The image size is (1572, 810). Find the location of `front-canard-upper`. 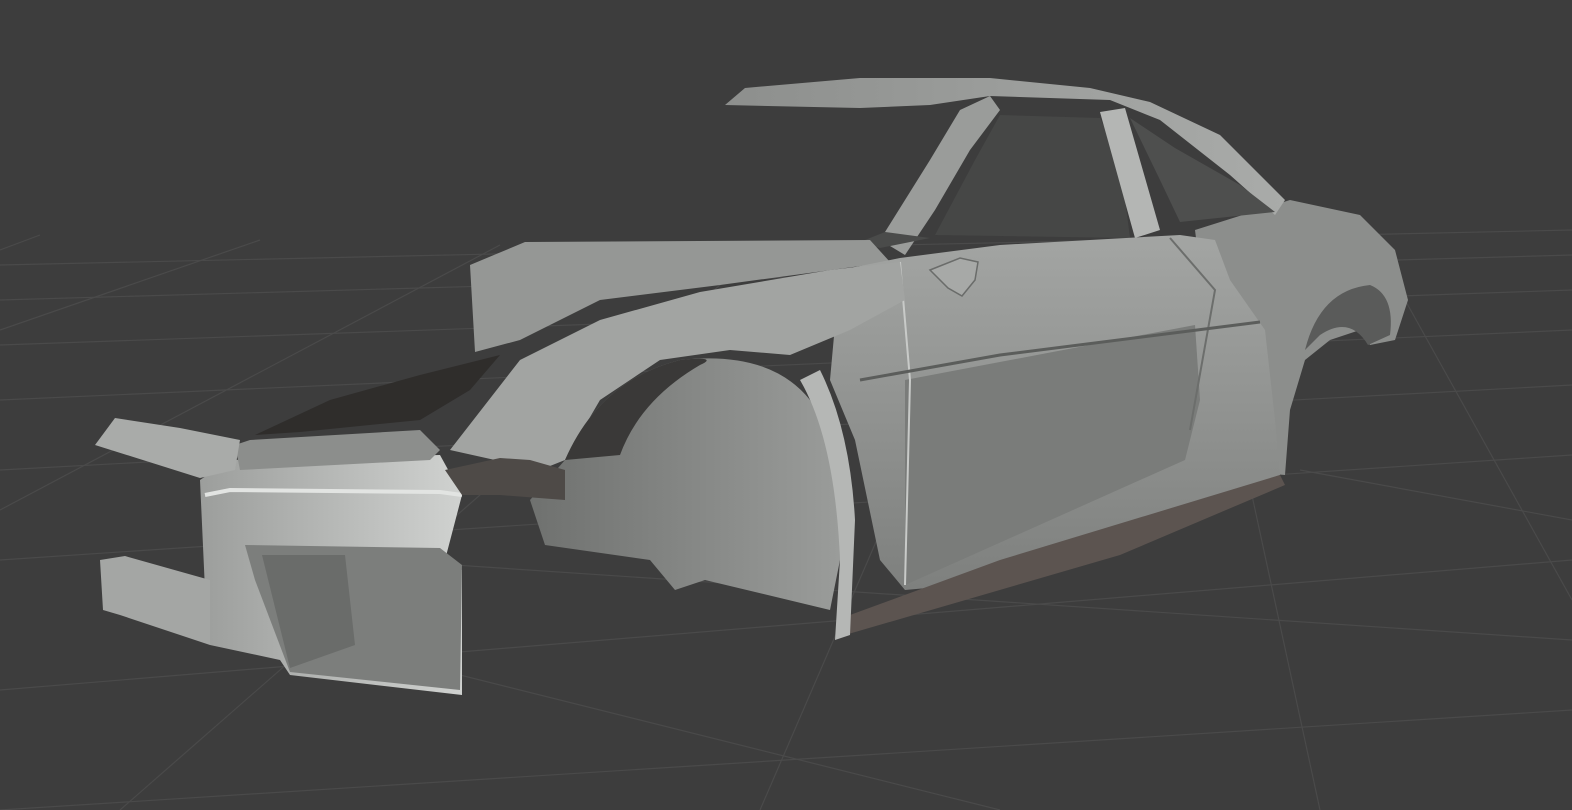

front-canard-upper is located at coordinates (167, 448).